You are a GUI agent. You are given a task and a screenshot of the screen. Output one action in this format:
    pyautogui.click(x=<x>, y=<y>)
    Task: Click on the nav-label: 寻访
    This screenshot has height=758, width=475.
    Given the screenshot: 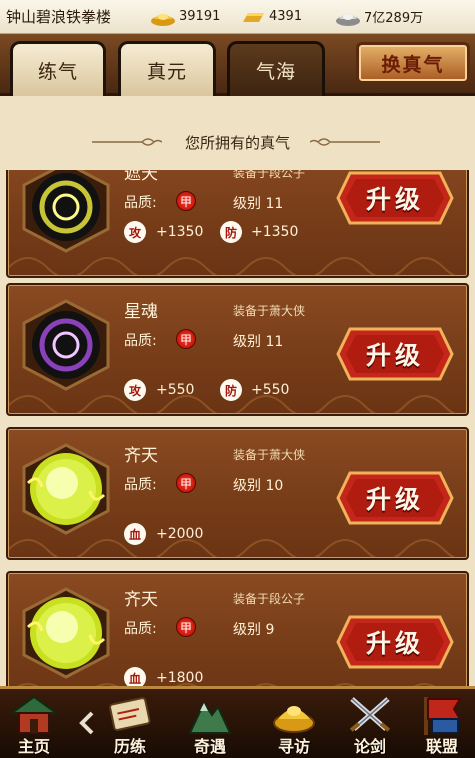 What is the action you would take?
    pyautogui.click(x=293, y=746)
    